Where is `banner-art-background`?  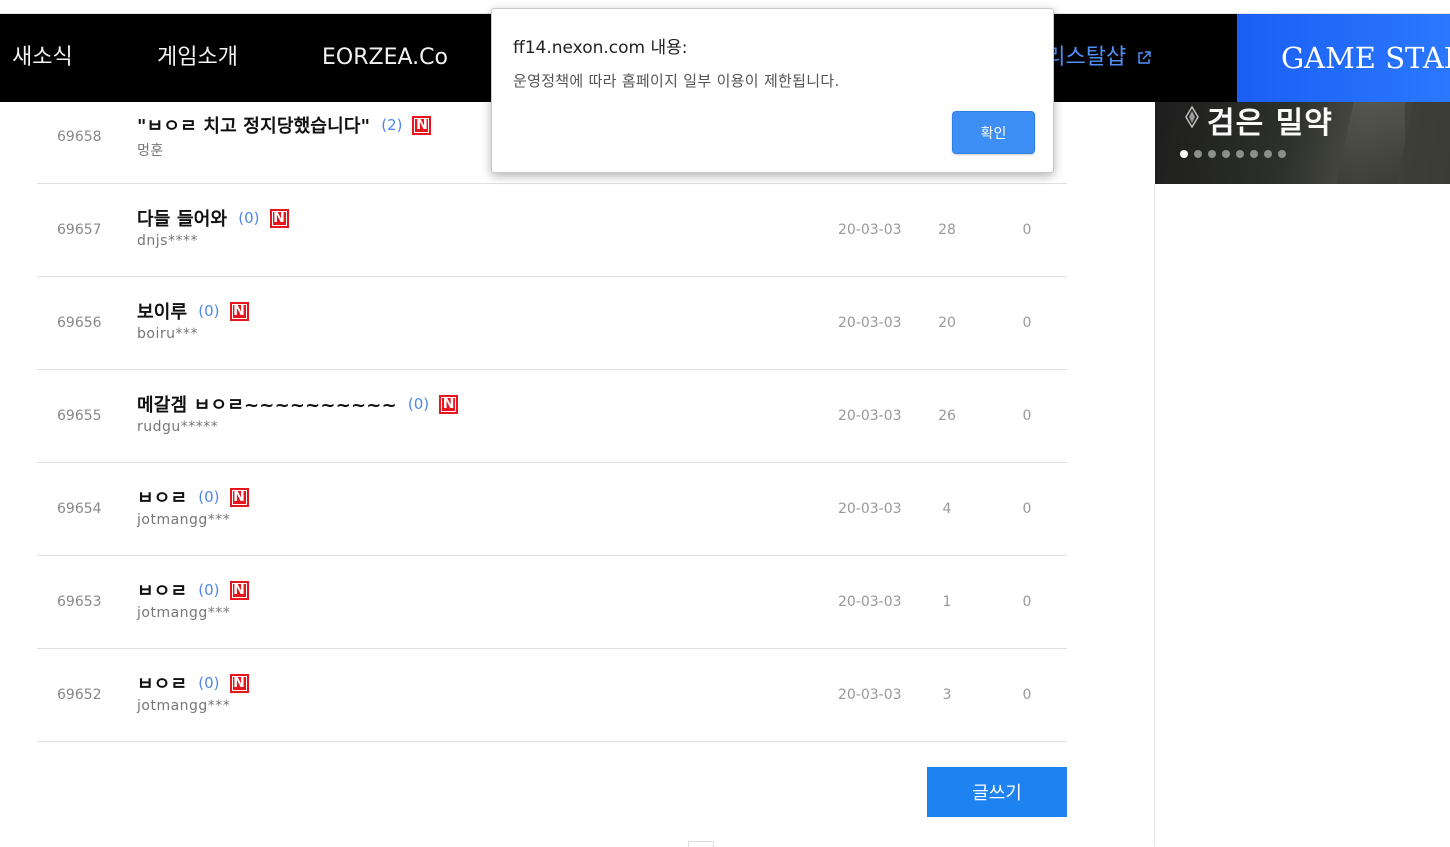
banner-art-background is located at coordinates (1427, 143).